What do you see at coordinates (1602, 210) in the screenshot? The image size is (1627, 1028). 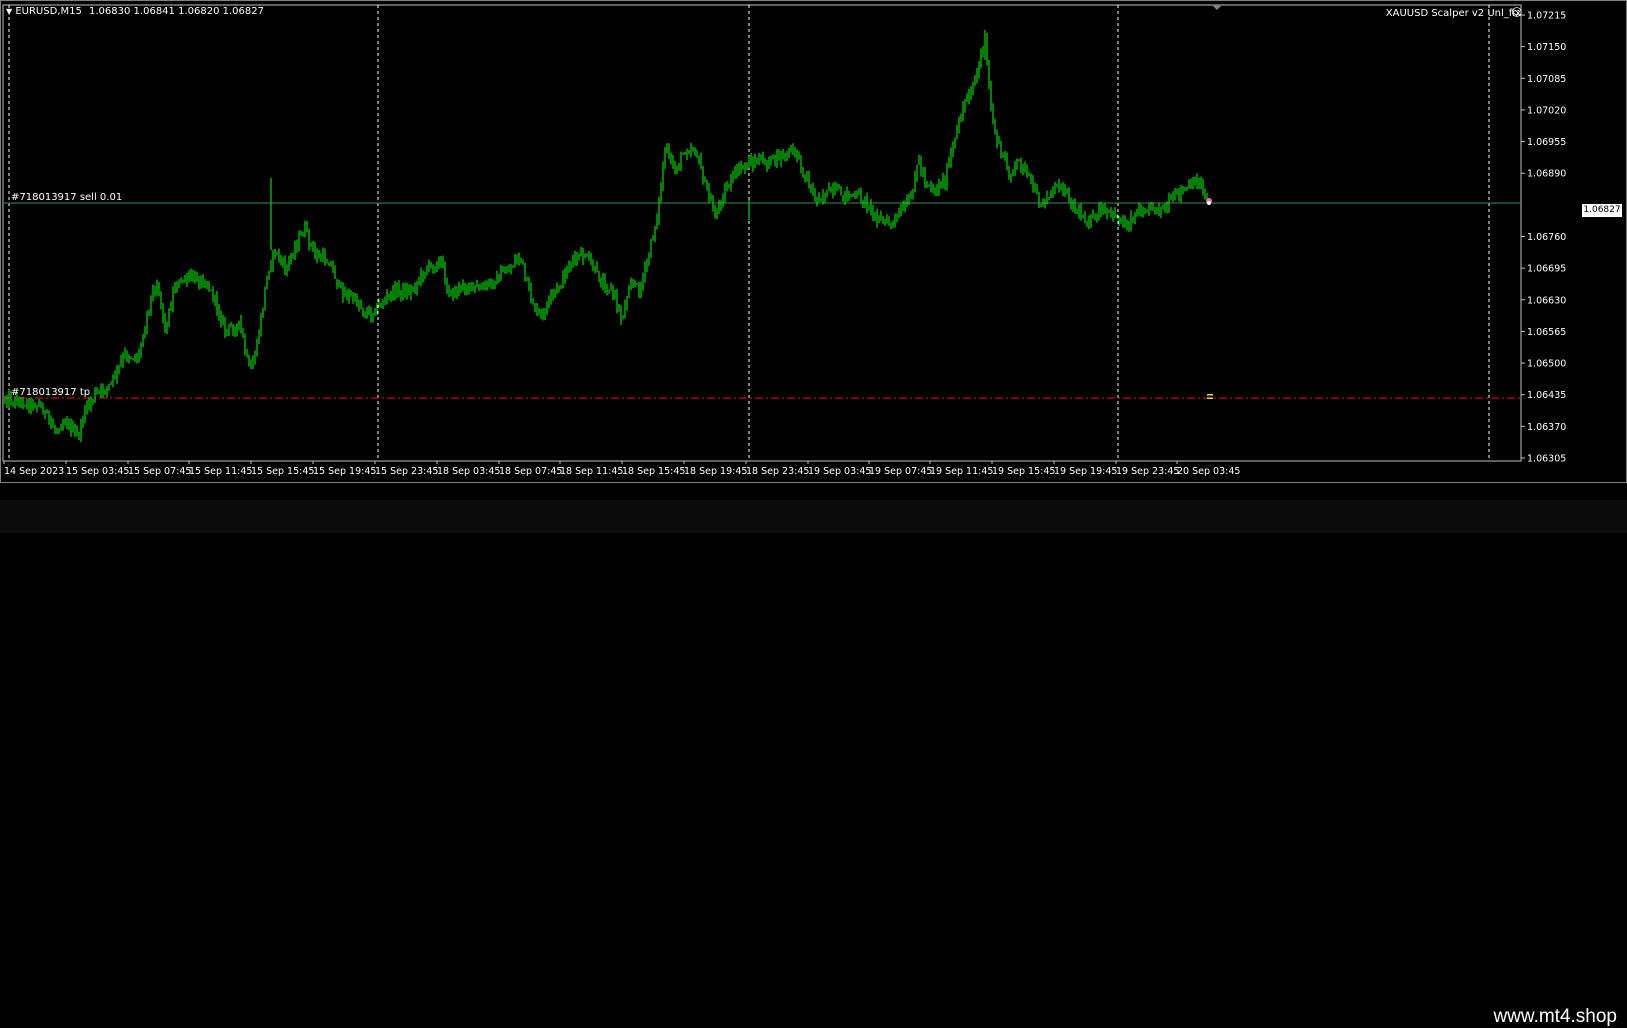 I see `current-price-label: 1.06827` at bounding box center [1602, 210].